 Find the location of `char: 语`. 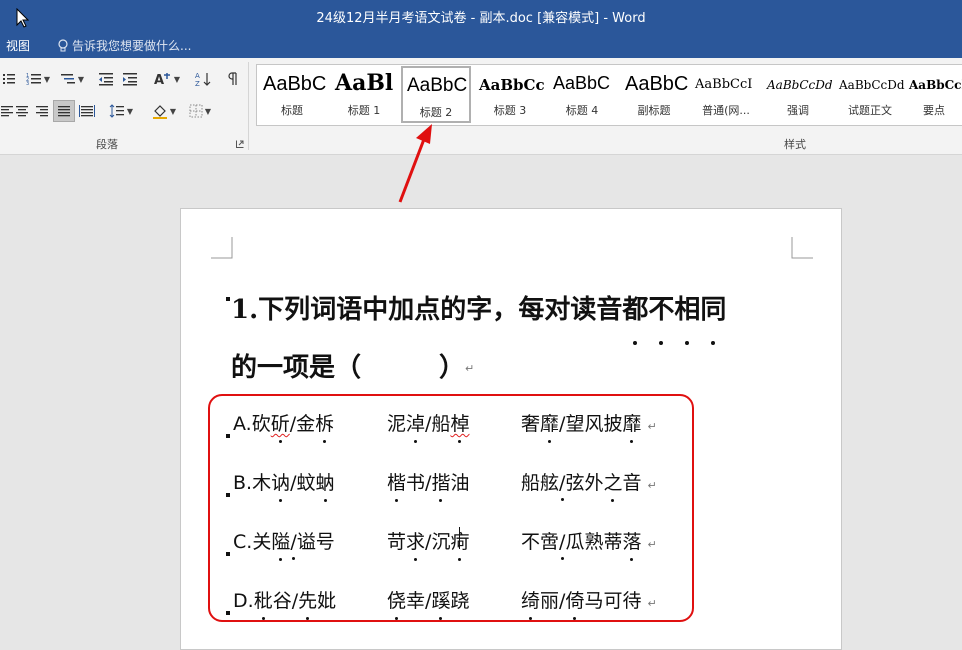

char: 语 is located at coordinates (349, 310).